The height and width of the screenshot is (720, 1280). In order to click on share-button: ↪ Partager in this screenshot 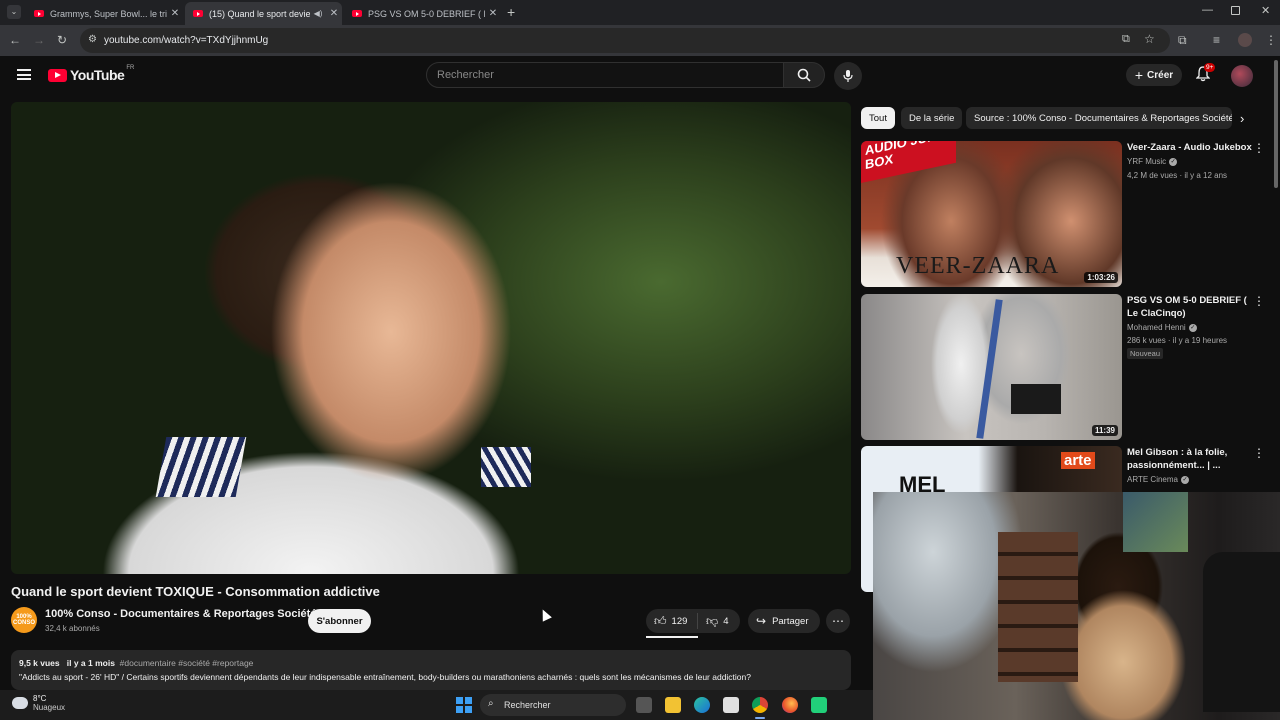, I will do `click(784, 621)`.